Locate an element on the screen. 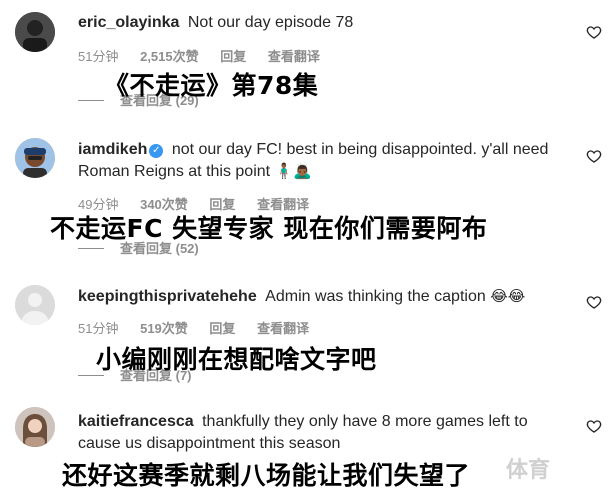 The height and width of the screenshot is (495, 615). watermark-logo: 体育 is located at coordinates (528, 470).